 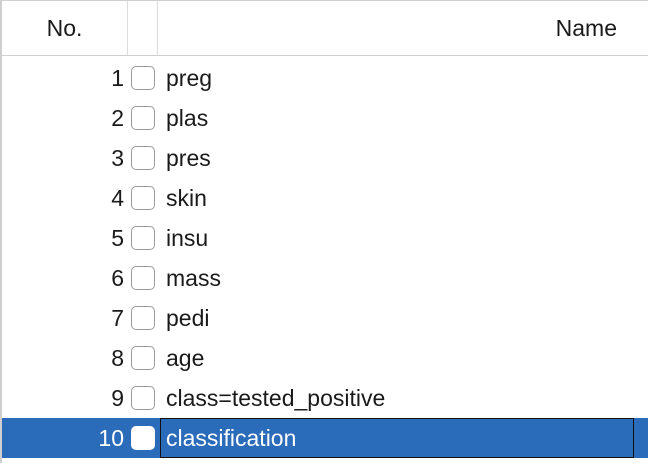 I want to click on table-row: 6 mass, so click(x=325, y=278).